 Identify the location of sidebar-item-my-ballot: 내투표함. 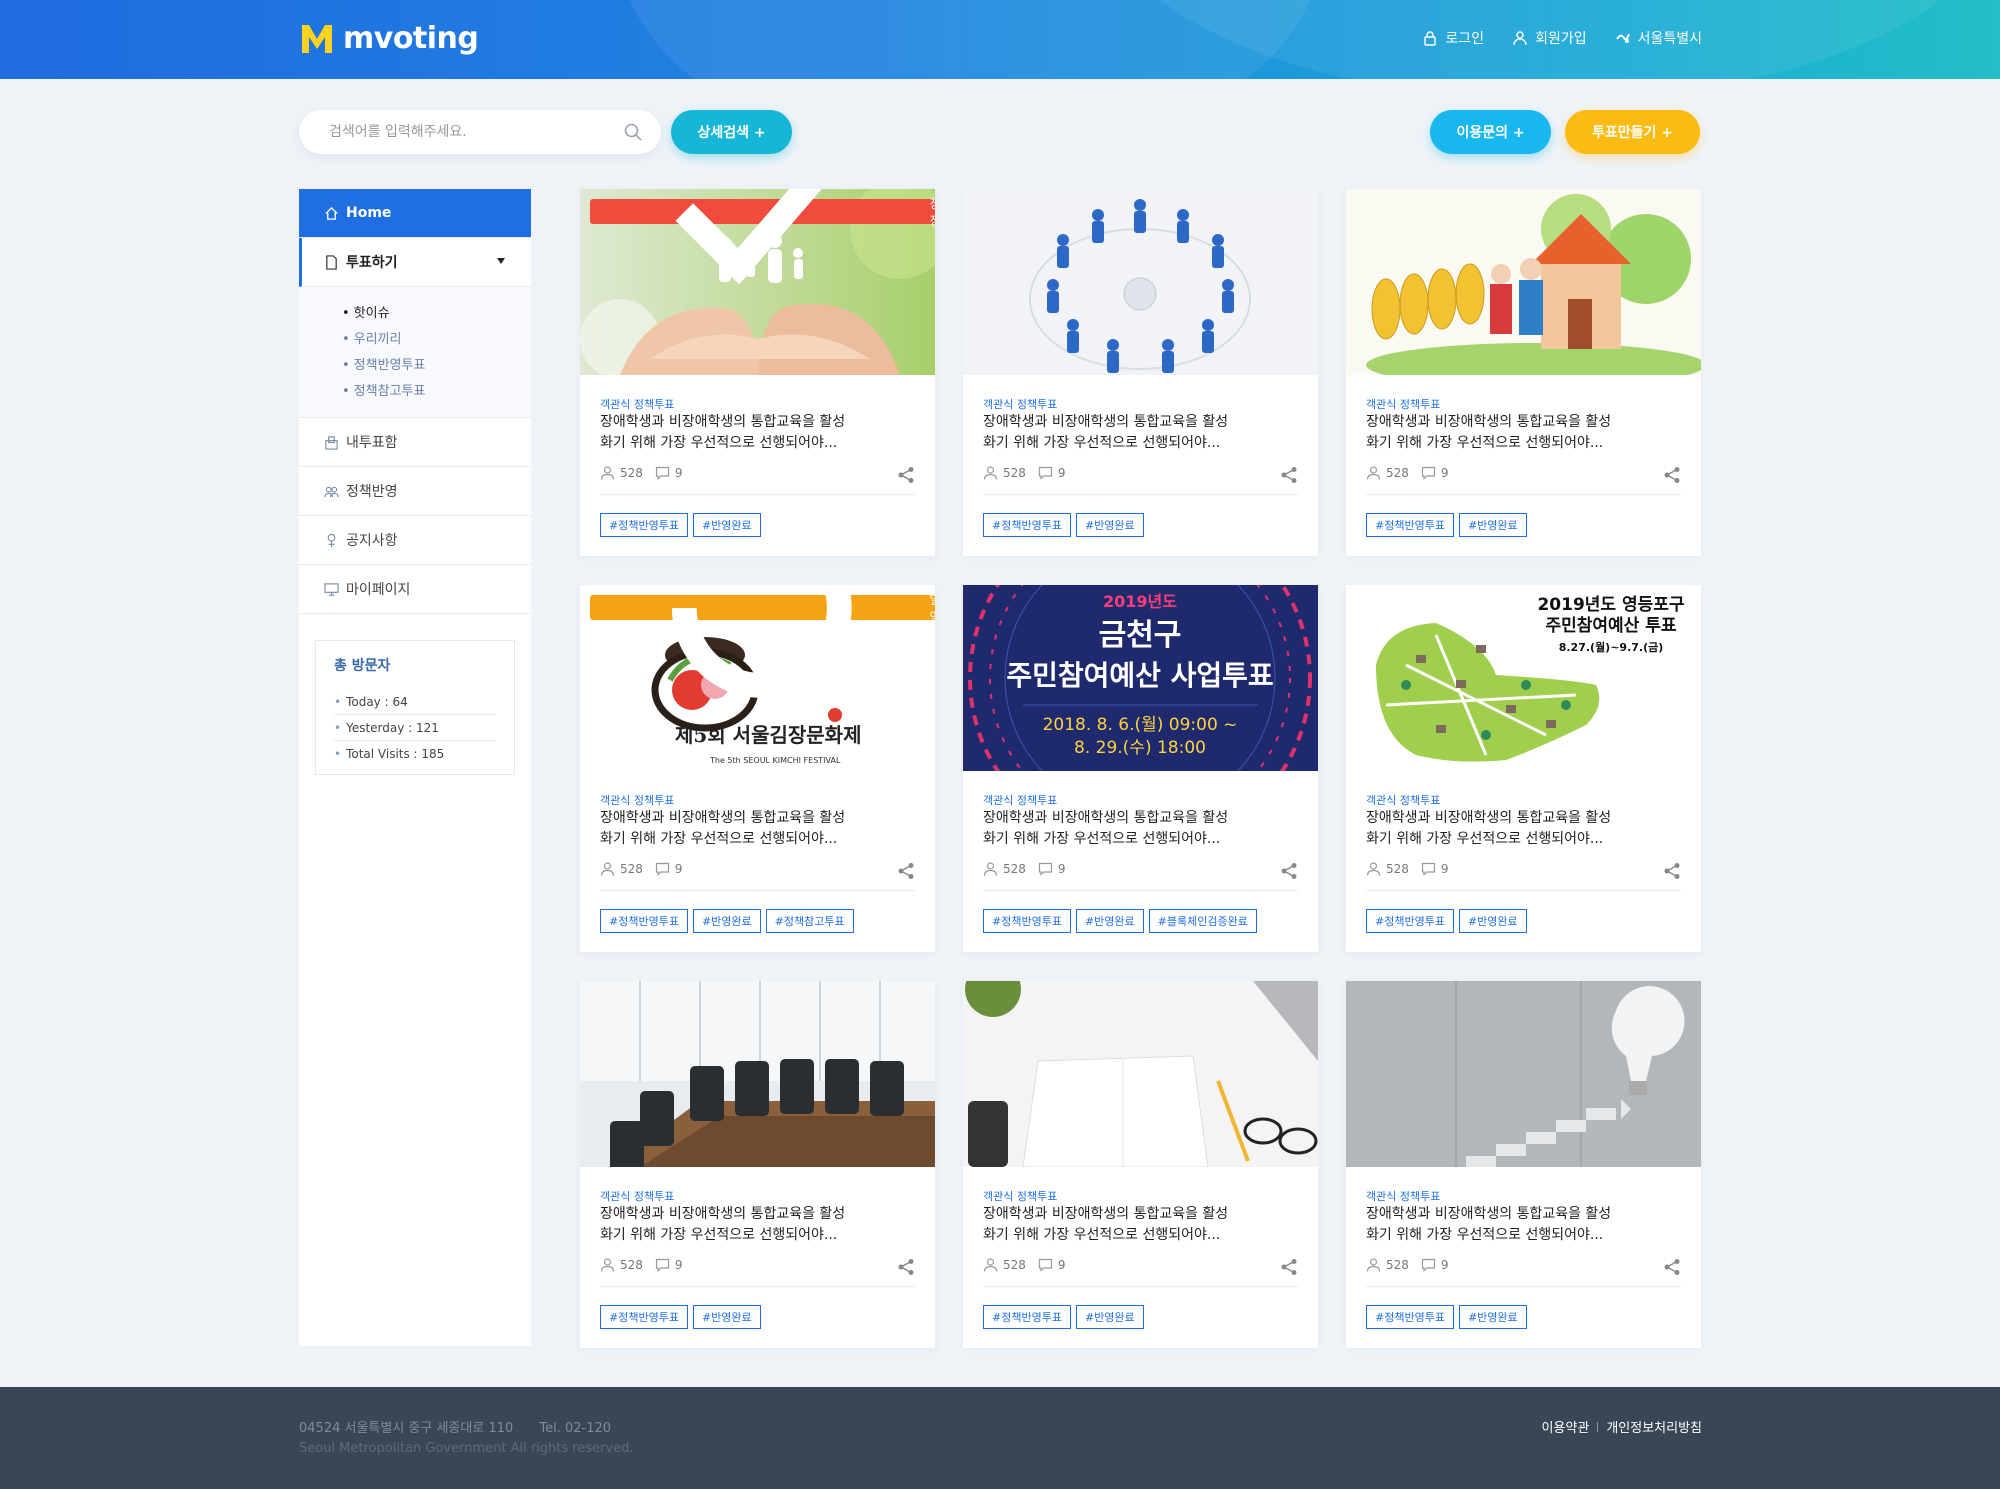
(415, 442).